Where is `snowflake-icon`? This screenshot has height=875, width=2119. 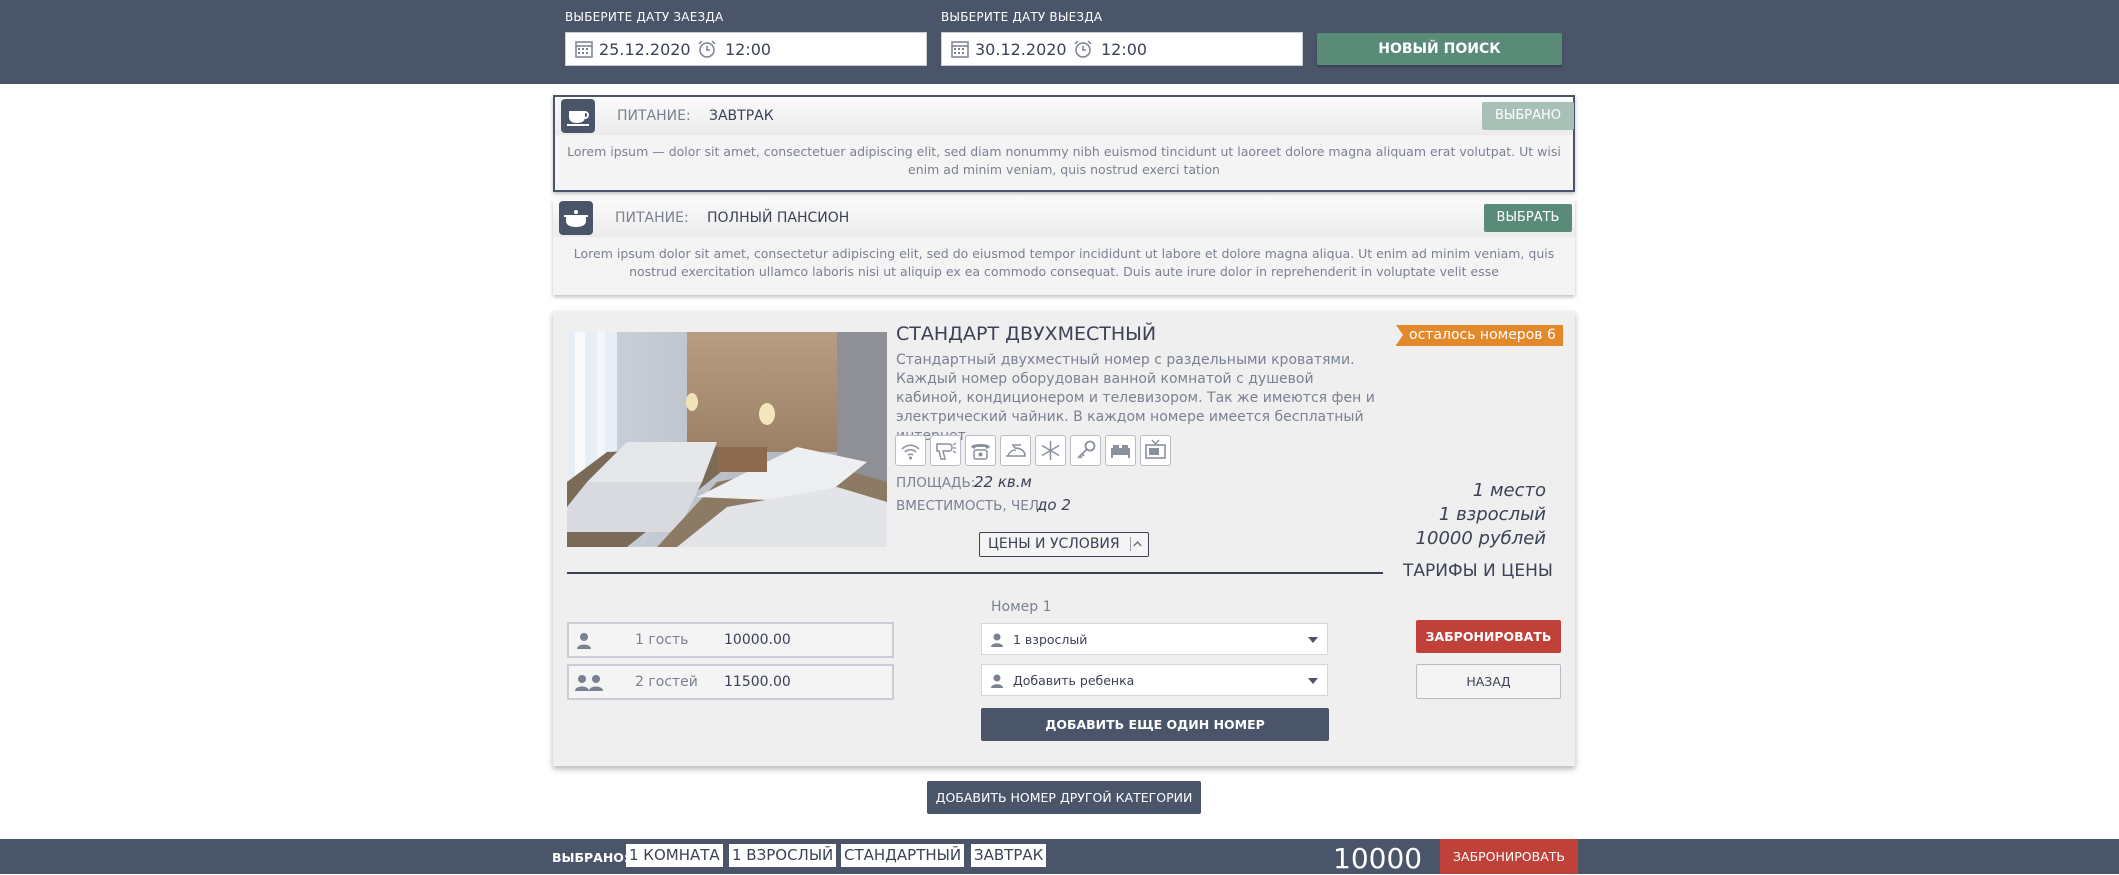 snowflake-icon is located at coordinates (1050, 450).